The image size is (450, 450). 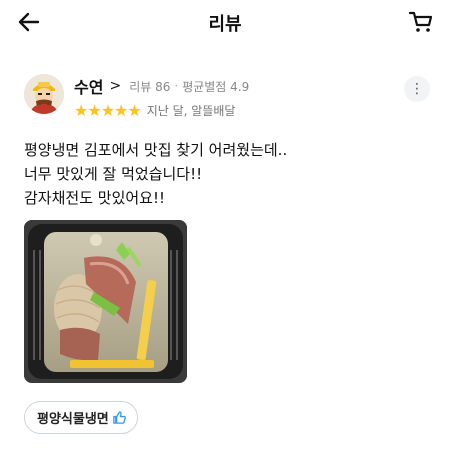 I want to click on menu-tag-label: 평양식물냉면, so click(x=73, y=419).